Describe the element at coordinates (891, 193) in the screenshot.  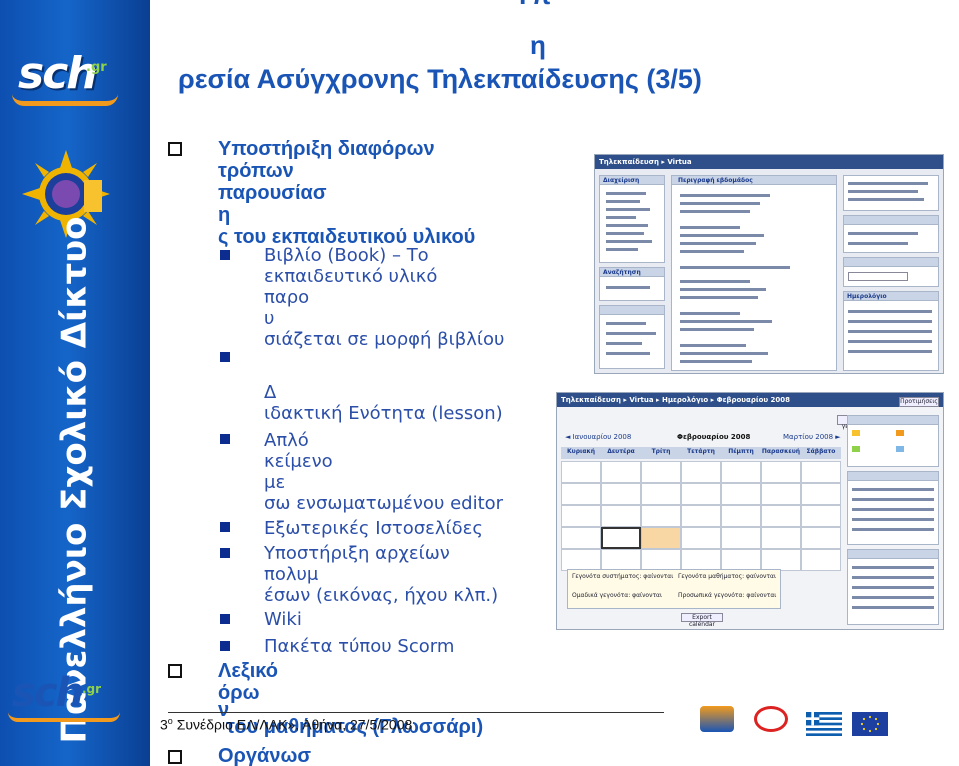
I see `description-block` at that location.